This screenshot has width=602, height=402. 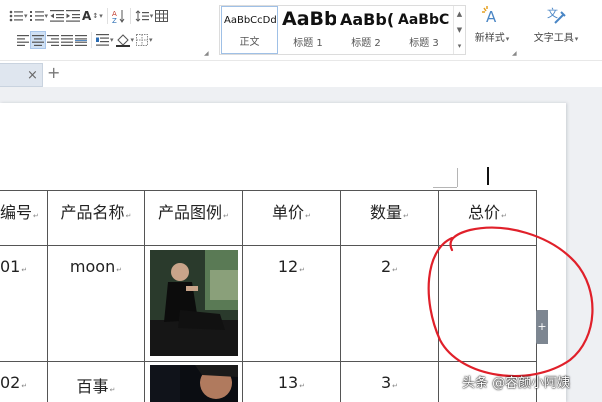 What do you see at coordinates (516, 383) in the screenshot?
I see `watermark: 头条 @容颜小阿姨` at bounding box center [516, 383].